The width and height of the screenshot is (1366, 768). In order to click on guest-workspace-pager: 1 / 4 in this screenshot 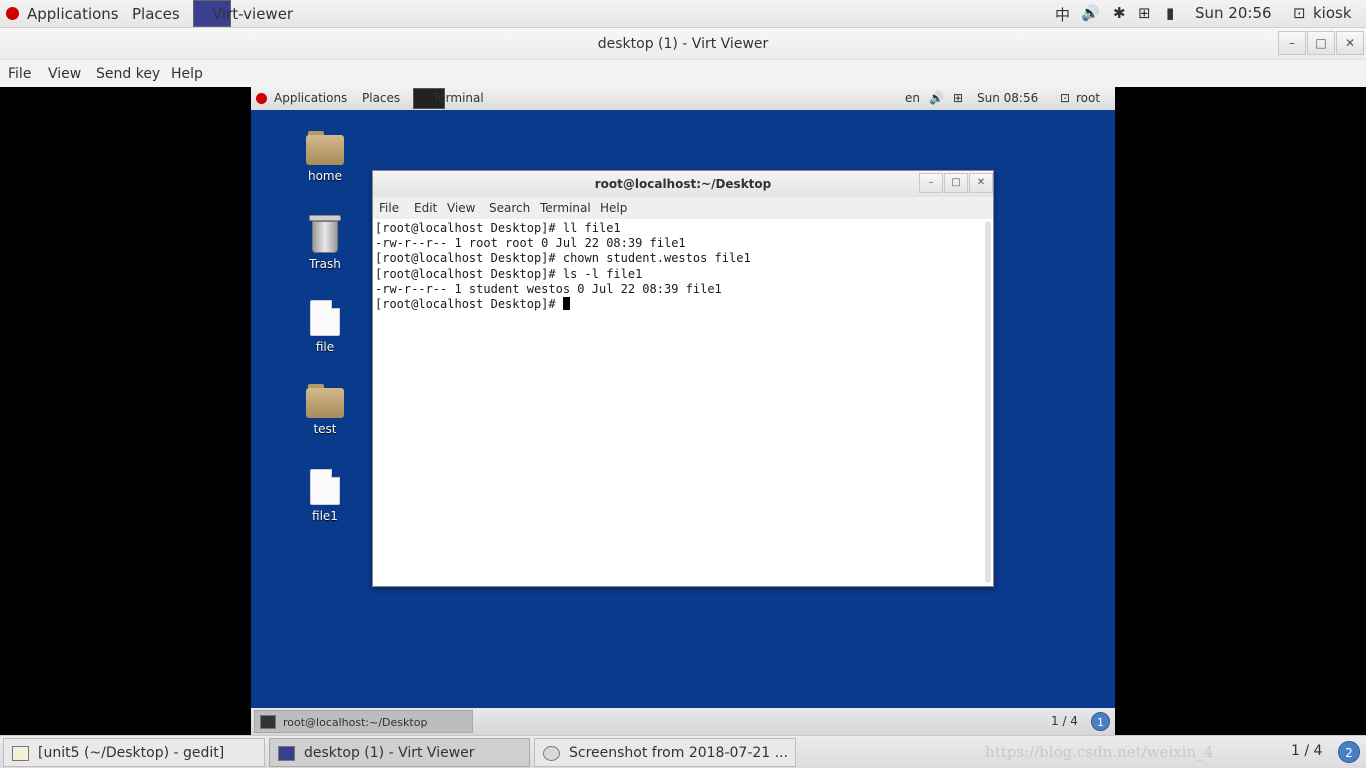, I will do `click(1064, 721)`.